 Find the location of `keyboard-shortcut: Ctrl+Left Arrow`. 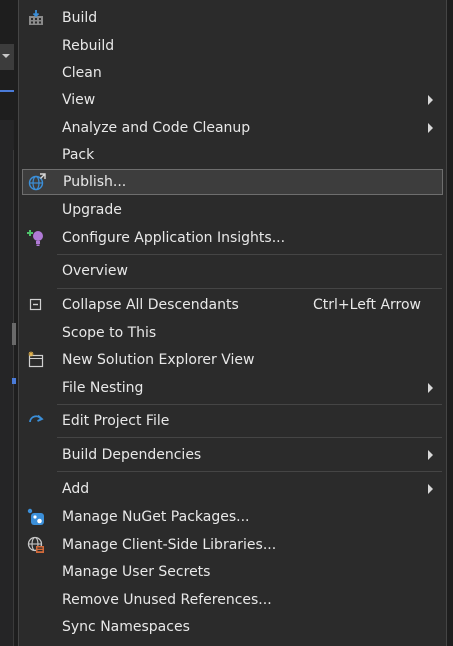

keyboard-shortcut: Ctrl+Left Arrow is located at coordinates (367, 305).